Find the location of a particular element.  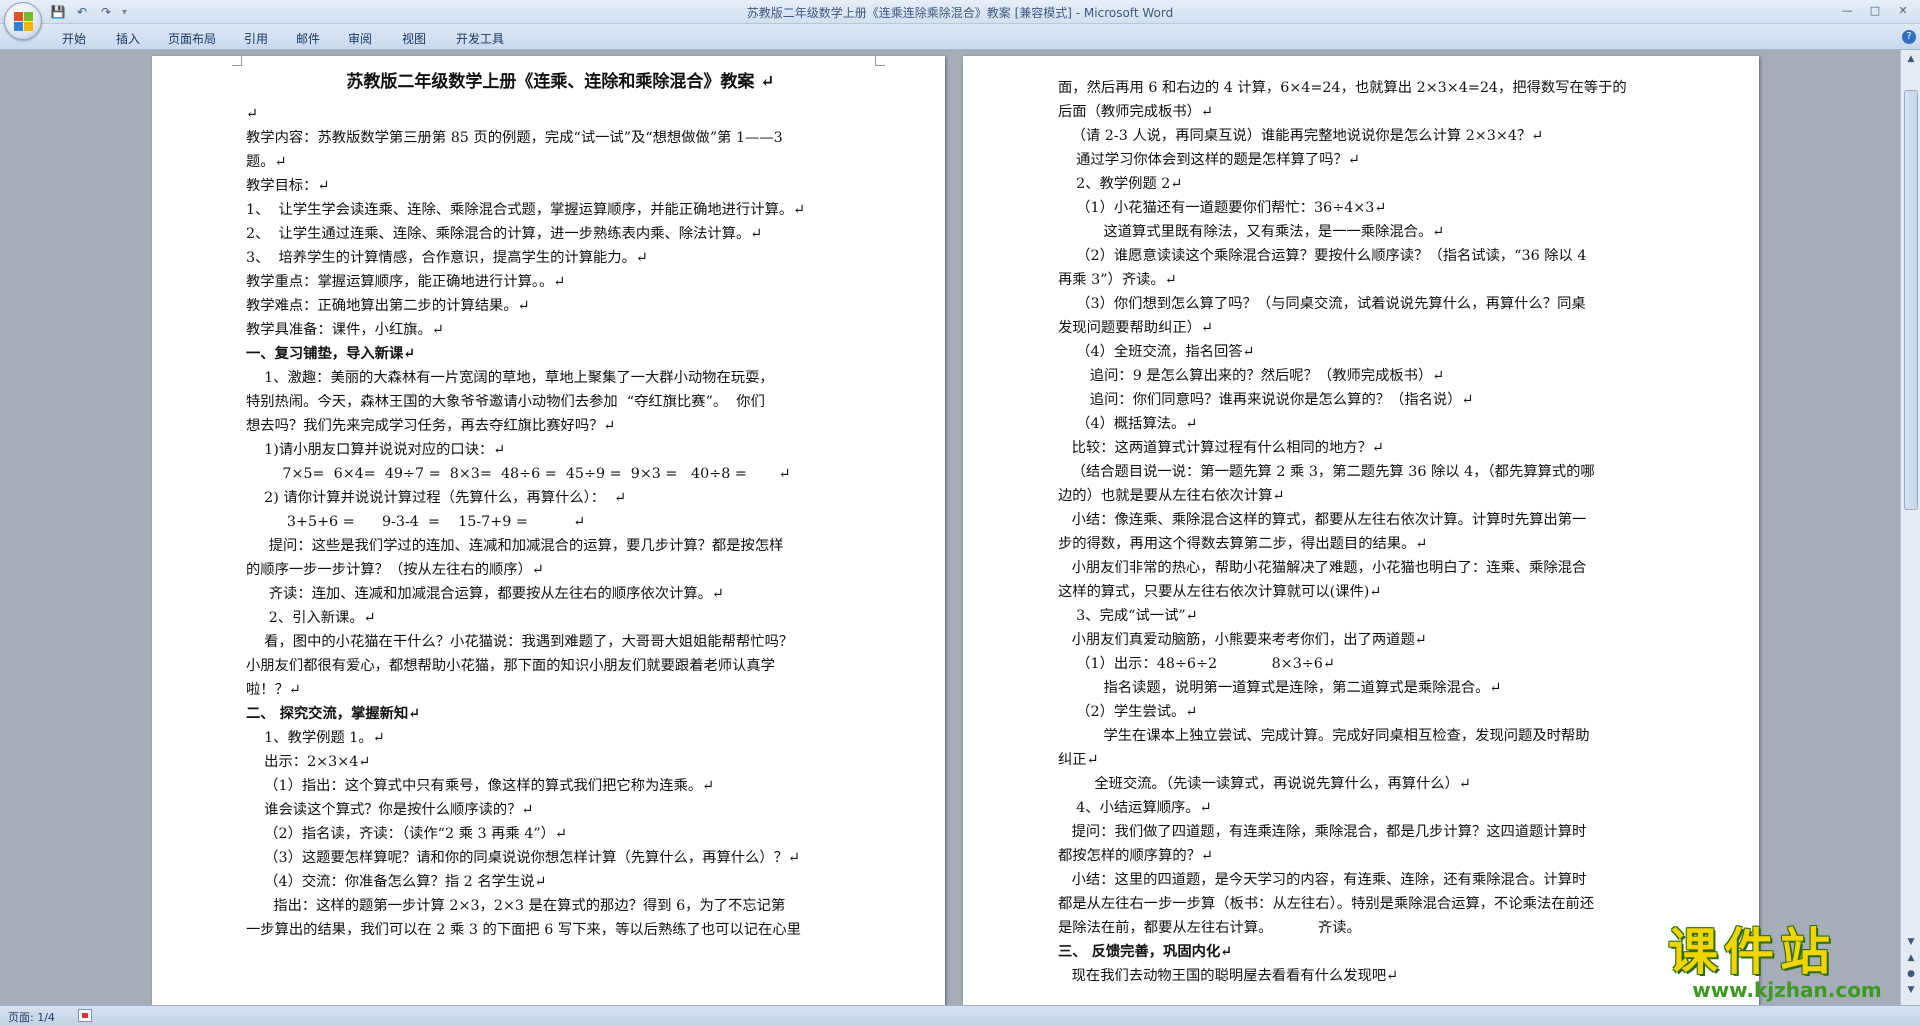

window-controls: — □ ✕ is located at coordinates (1875, 11).